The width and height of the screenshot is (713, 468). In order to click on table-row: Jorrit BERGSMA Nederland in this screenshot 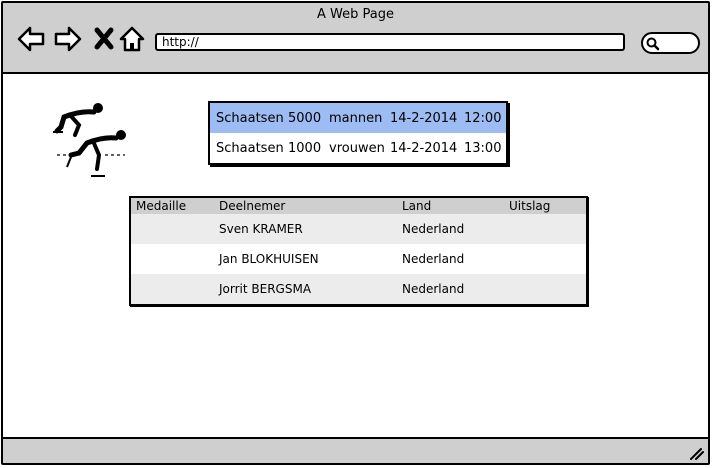, I will do `click(358, 289)`.